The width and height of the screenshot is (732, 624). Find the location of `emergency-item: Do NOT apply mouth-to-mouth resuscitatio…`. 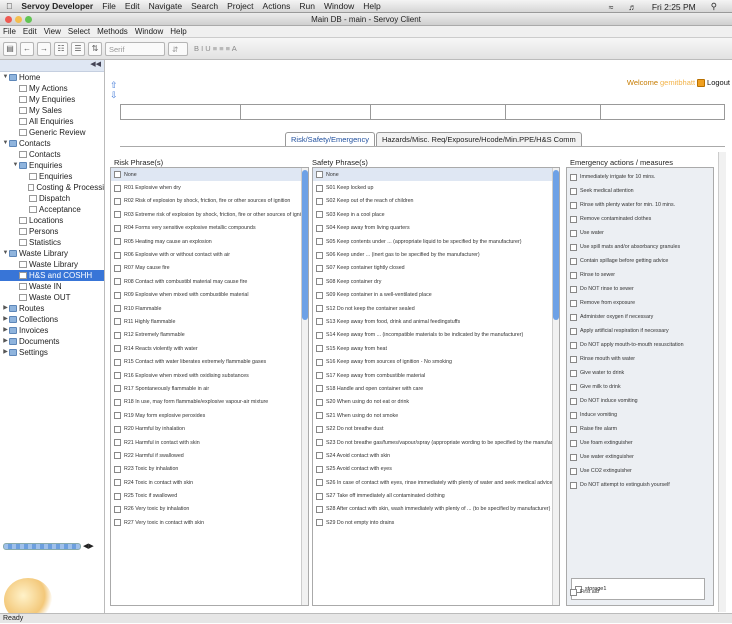

emergency-item: Do NOT apply mouth-to-mouth resuscitatio… is located at coordinates (640, 345).